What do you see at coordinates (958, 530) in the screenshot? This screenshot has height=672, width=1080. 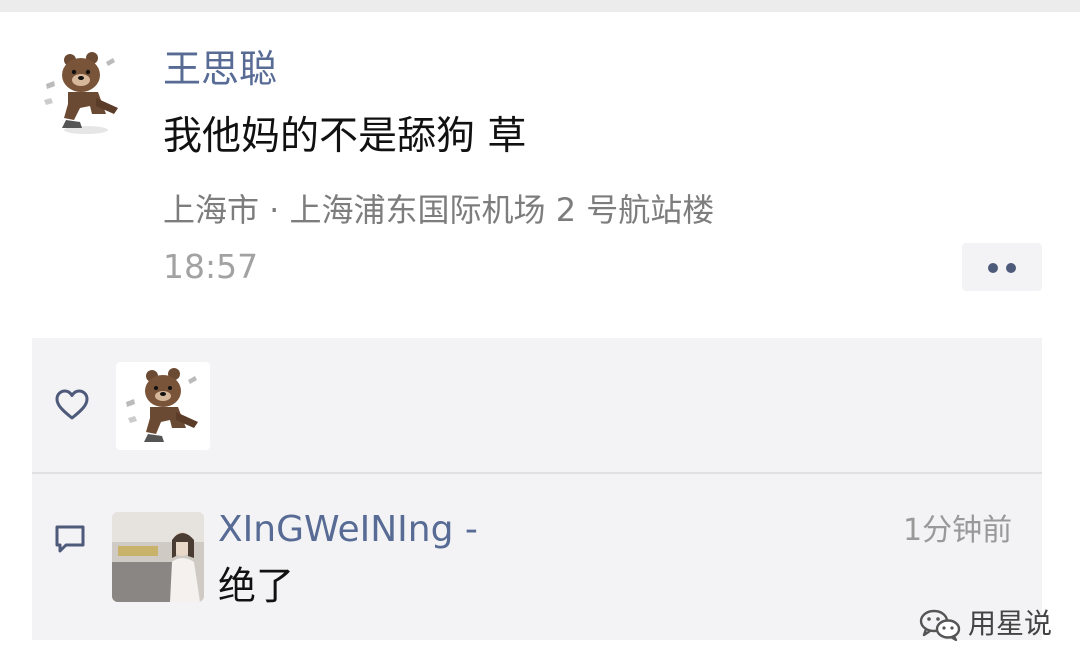 I see `comment-time: 1分钟前` at bounding box center [958, 530].